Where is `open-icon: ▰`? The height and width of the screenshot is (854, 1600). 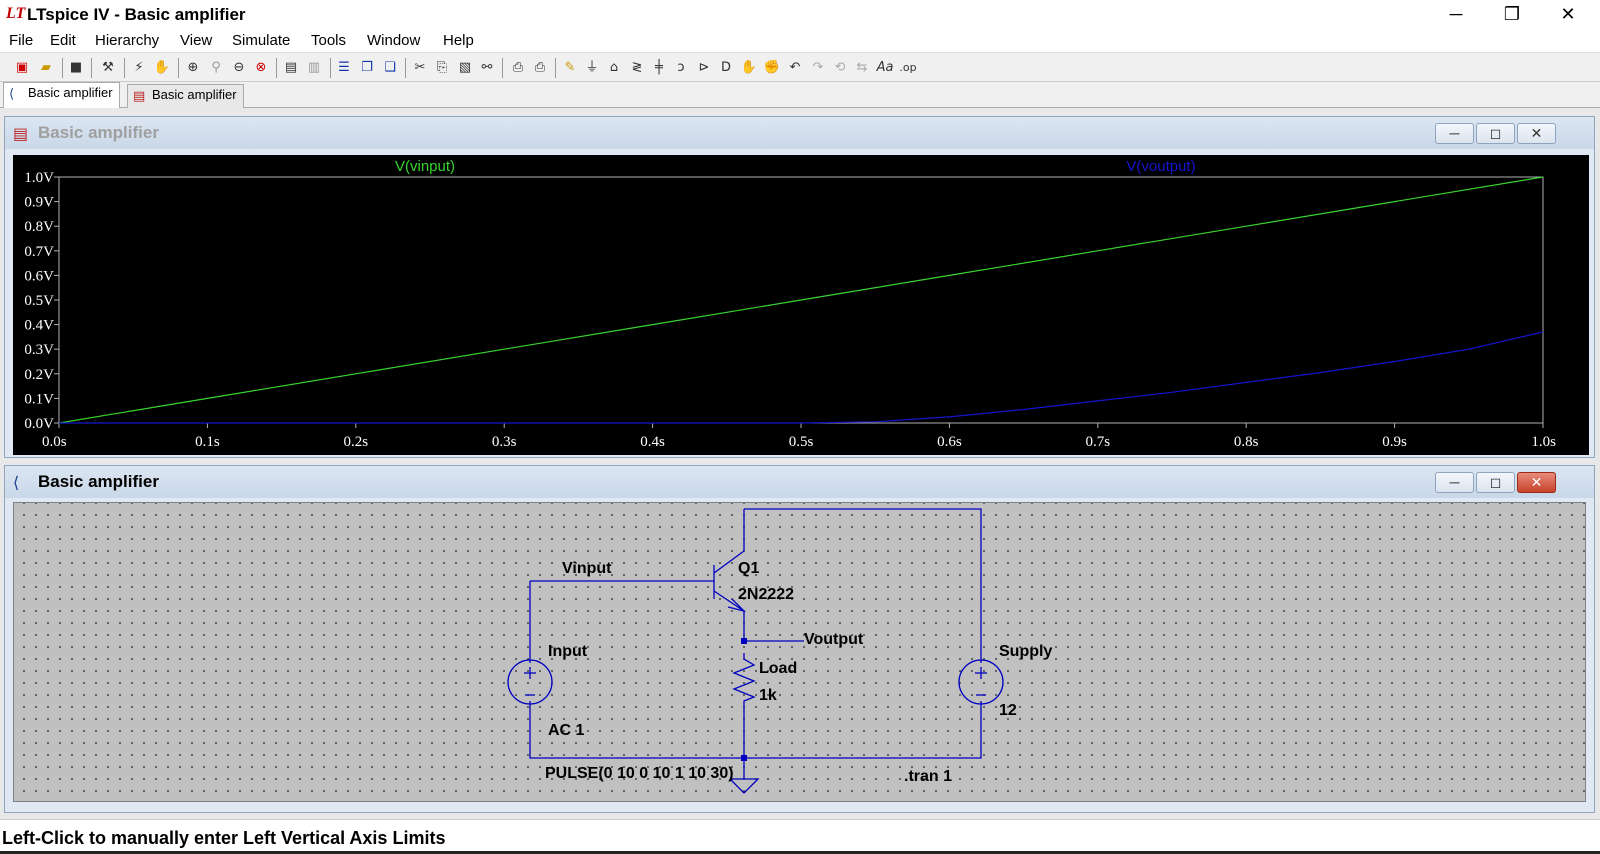 open-icon: ▰ is located at coordinates (46, 68).